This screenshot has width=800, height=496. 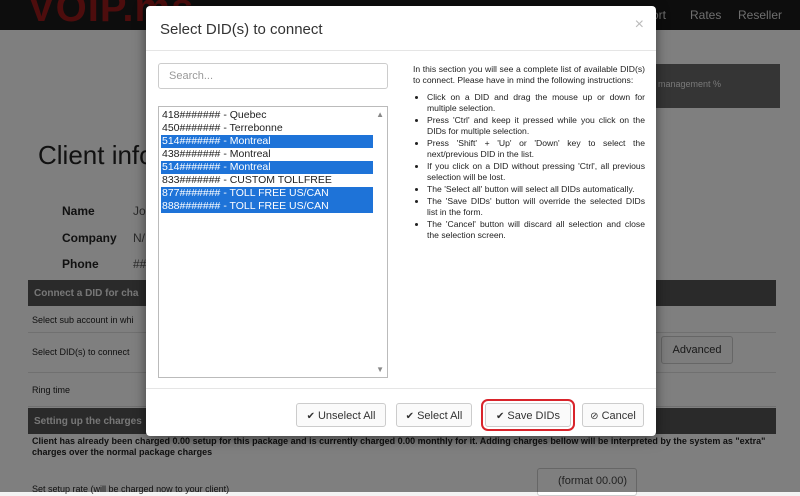 I want to click on unselect-all-button: ✔ Unselect All, so click(x=341, y=415).